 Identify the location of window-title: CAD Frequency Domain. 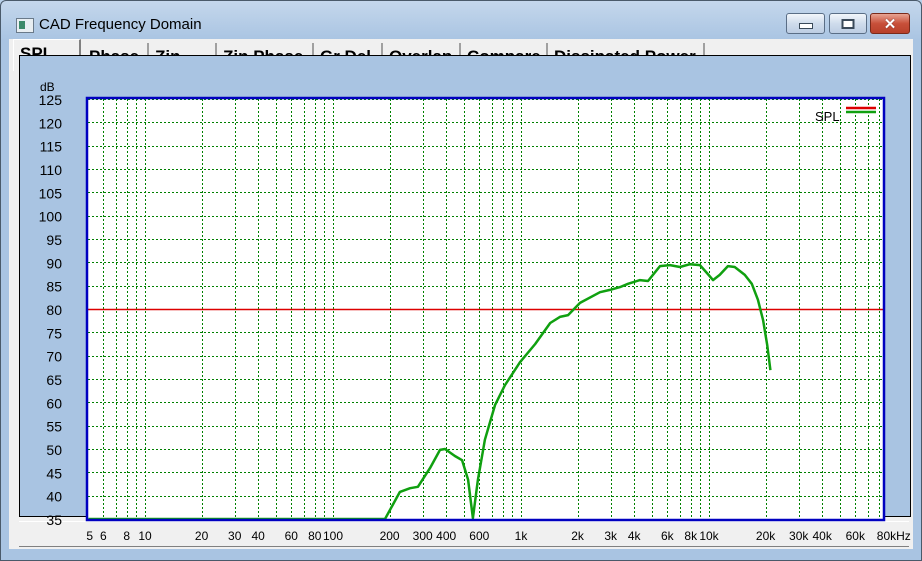
(120, 24).